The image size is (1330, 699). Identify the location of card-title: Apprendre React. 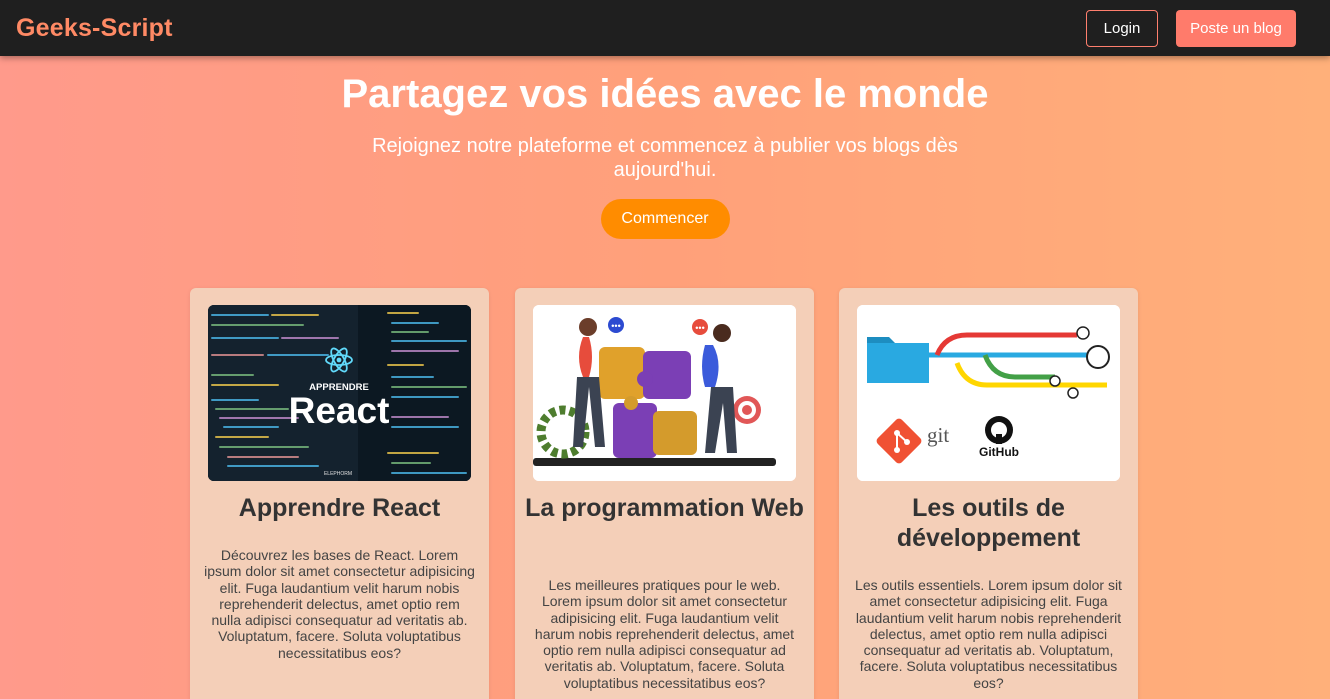
(339, 508).